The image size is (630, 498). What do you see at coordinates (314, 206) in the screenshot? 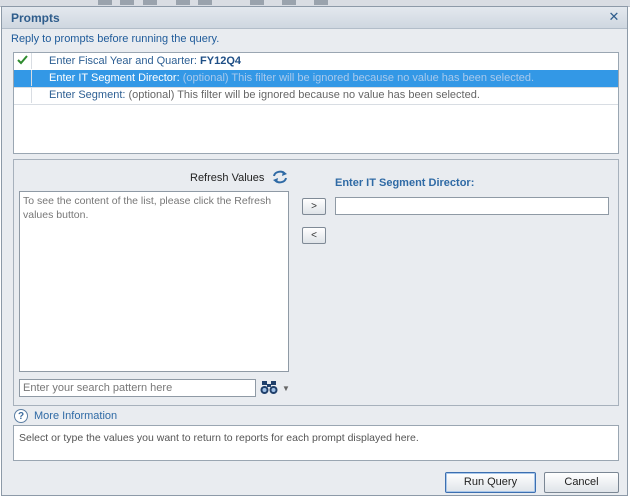
I see `add-value-button: >` at bounding box center [314, 206].